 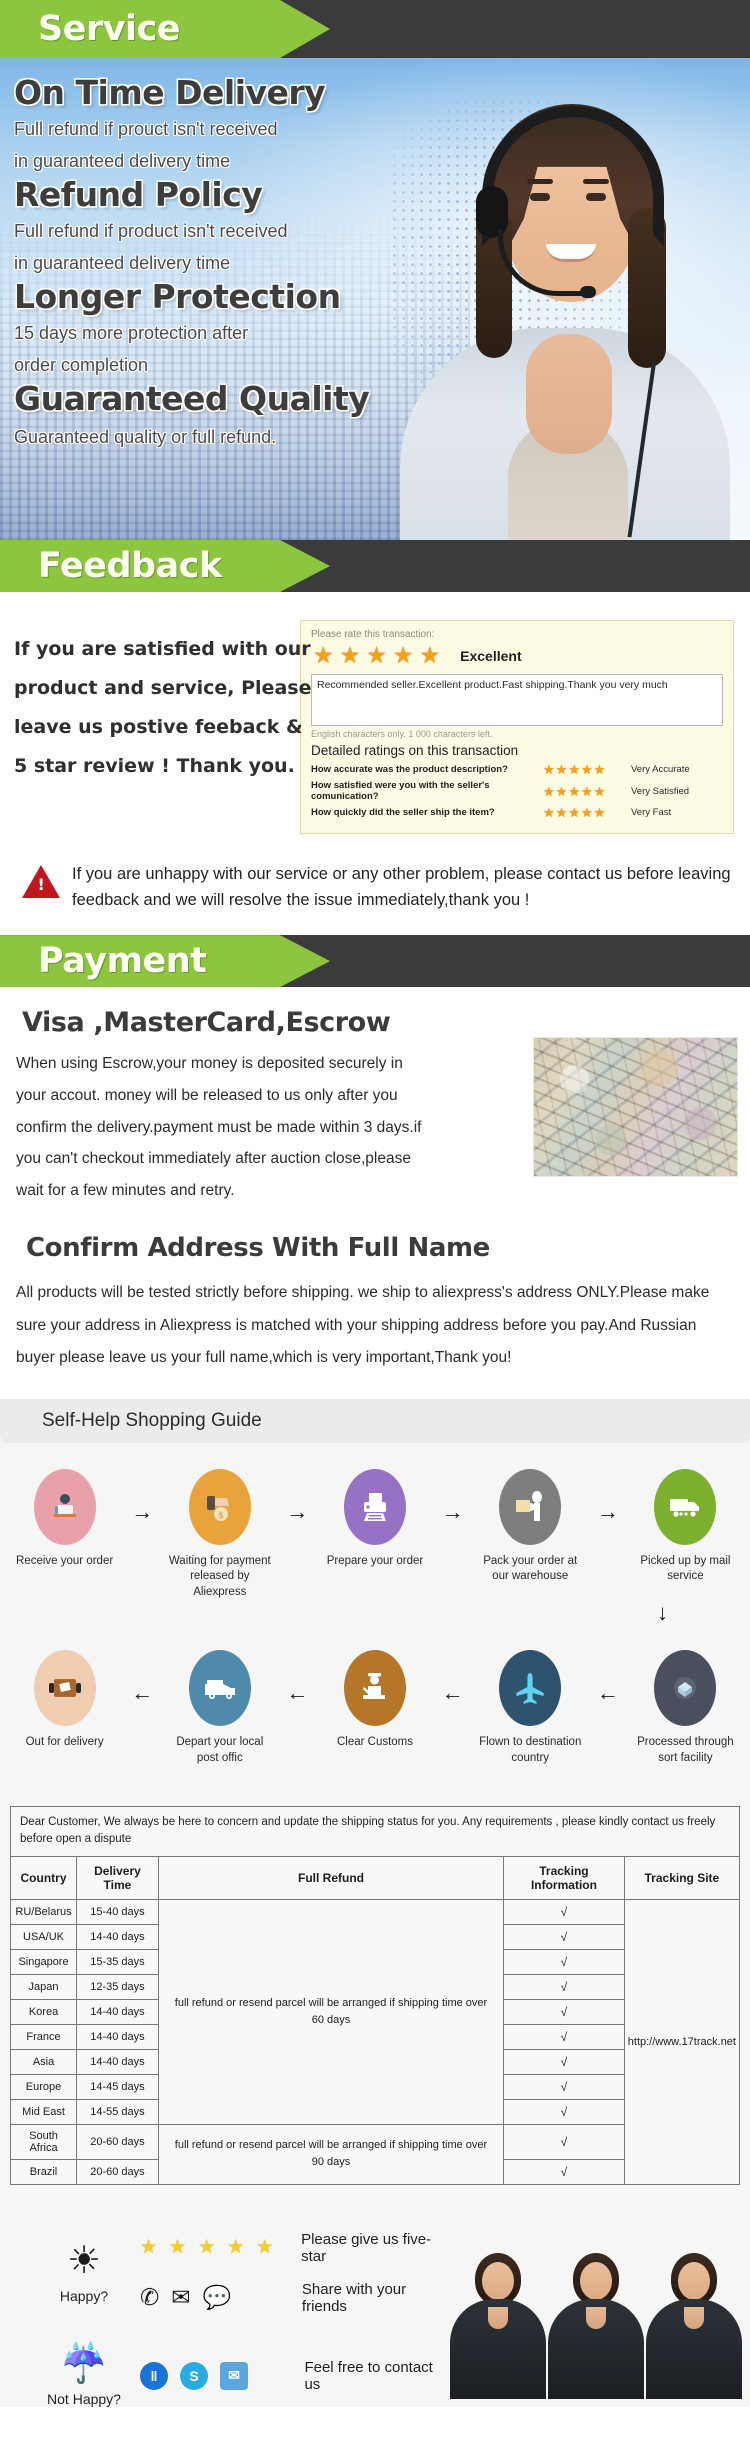 I want to click on airplane-icon, so click(x=530, y=1688).